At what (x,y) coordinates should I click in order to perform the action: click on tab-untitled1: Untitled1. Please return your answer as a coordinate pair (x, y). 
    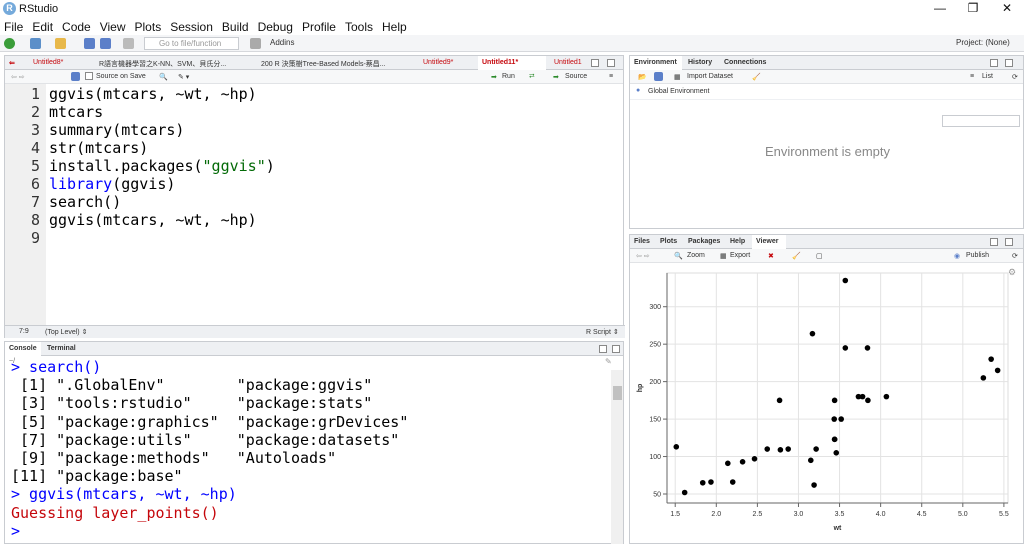
    Looking at the image, I should click on (569, 63).